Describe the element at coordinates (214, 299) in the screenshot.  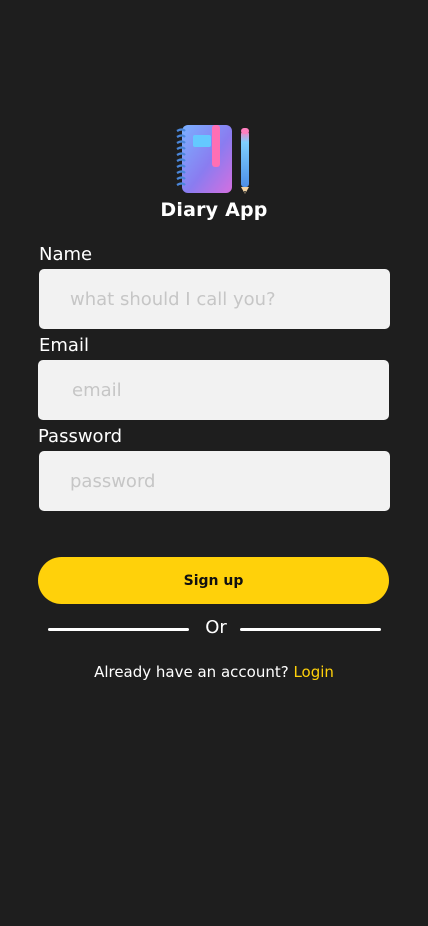
I see `name-input` at that location.